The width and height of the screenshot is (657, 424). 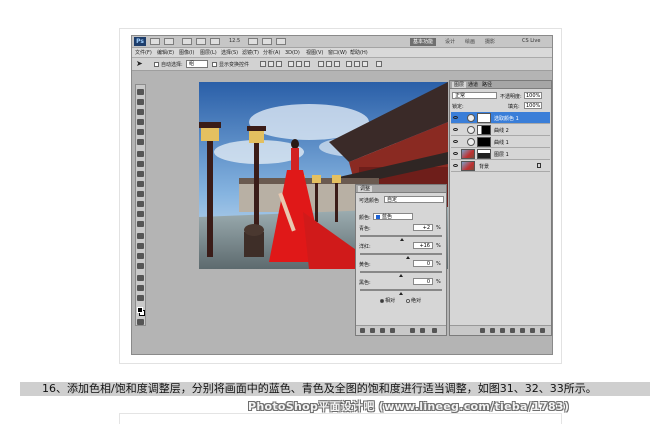 What do you see at coordinates (140, 246) in the screenshot?
I see `type-tool-icon` at bounding box center [140, 246].